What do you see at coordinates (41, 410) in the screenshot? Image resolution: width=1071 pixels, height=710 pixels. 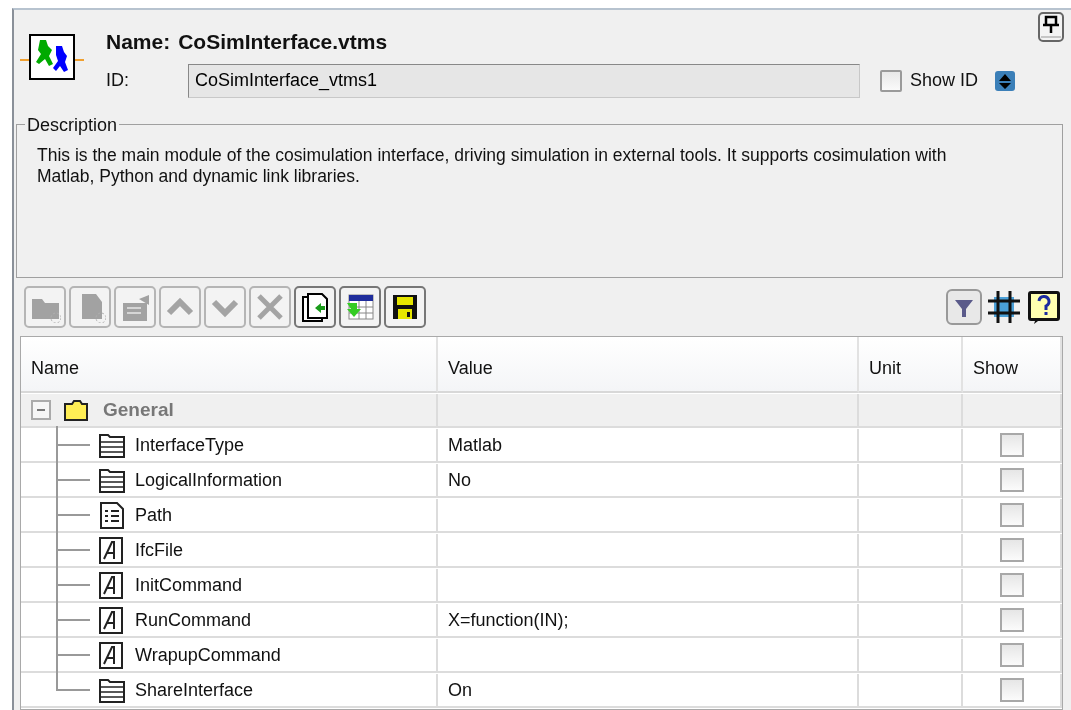 I see `expander-icon` at bounding box center [41, 410].